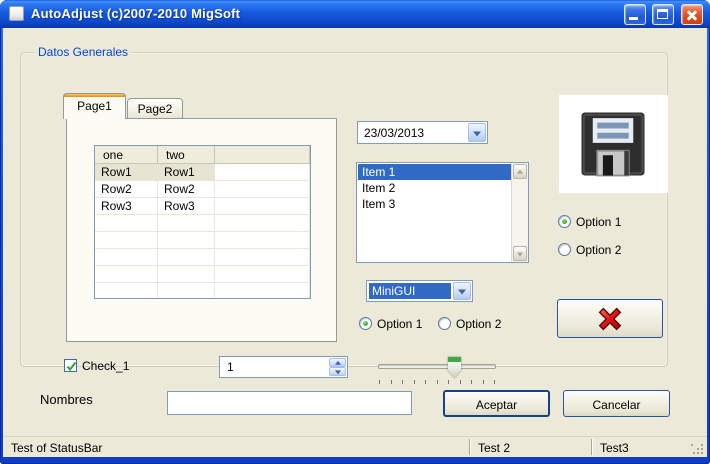  What do you see at coordinates (419, 291) in the screenshot?
I see `combobox: MiniGUI` at bounding box center [419, 291].